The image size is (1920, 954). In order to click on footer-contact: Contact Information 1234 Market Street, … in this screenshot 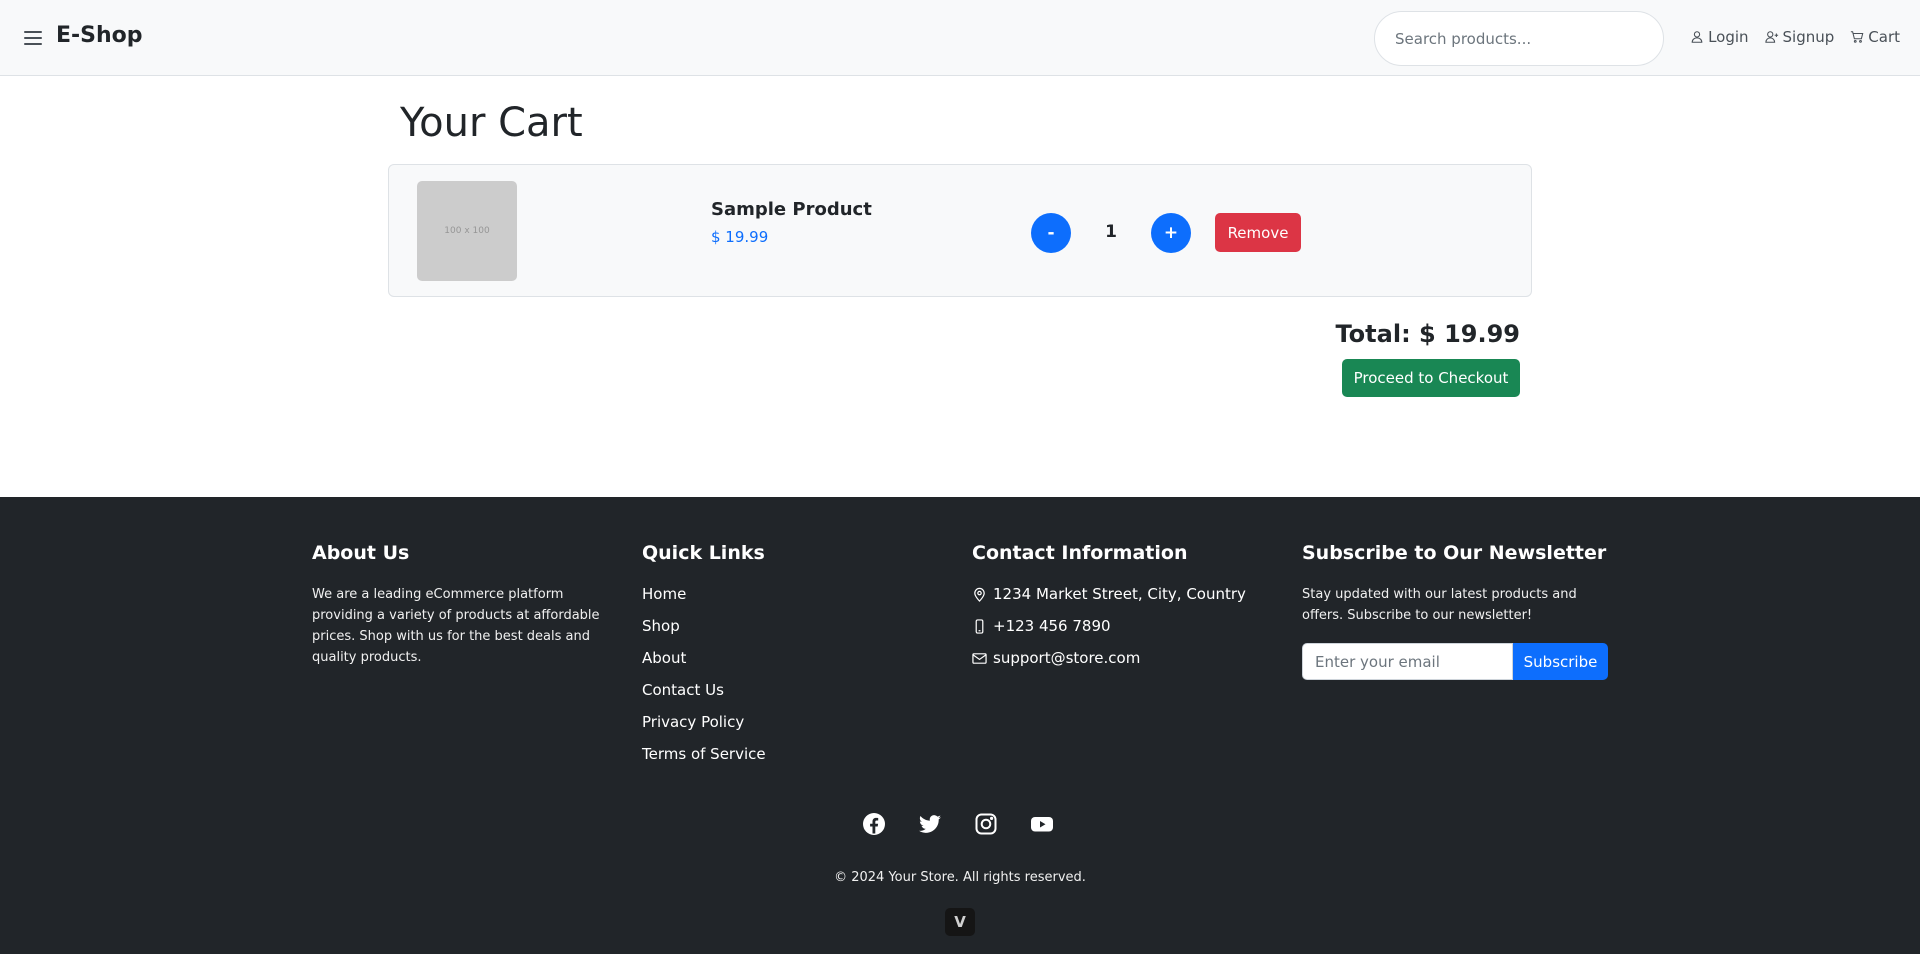, I will do `click(1109, 611)`.